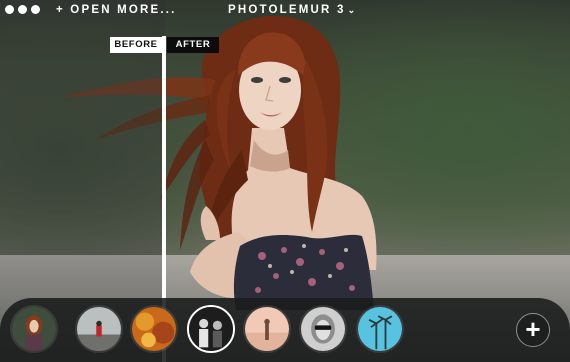 The image size is (570, 362). Describe the element at coordinates (9, 9) in the screenshot. I see `close-window-button` at that location.